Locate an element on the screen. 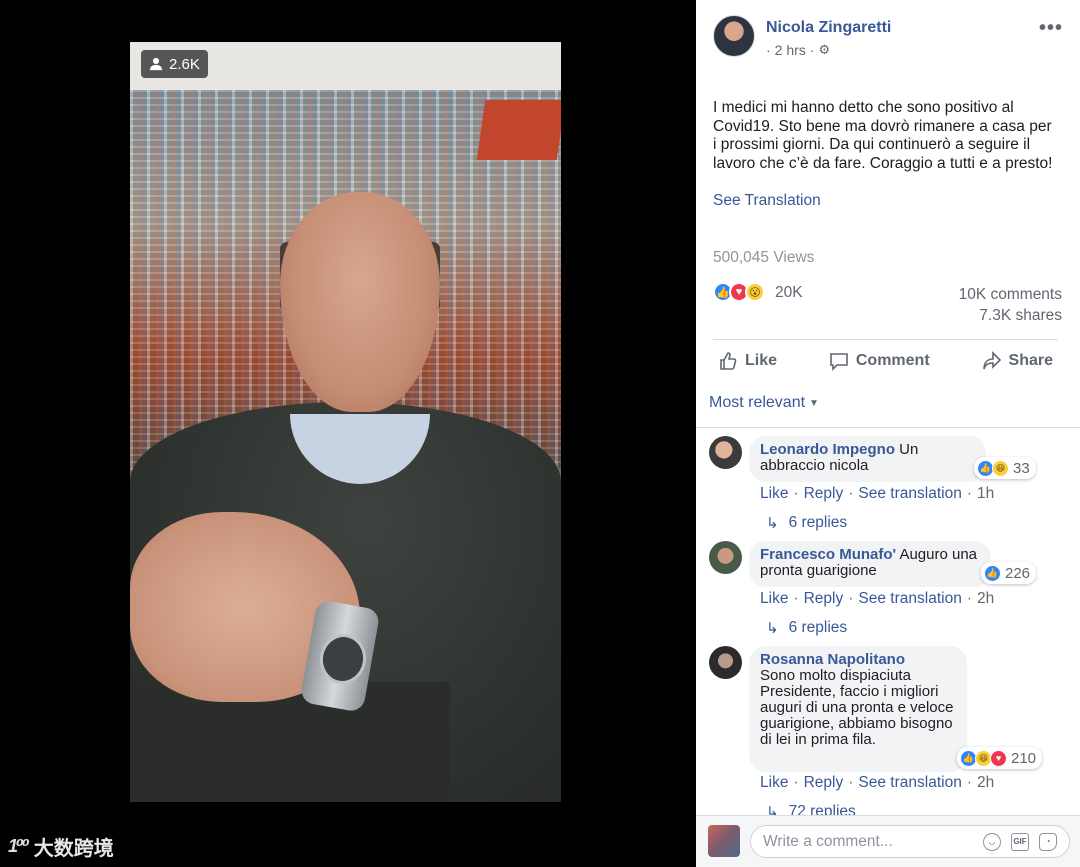  watermark: 1⁰⁰ 大数跨境 is located at coordinates (61, 846).